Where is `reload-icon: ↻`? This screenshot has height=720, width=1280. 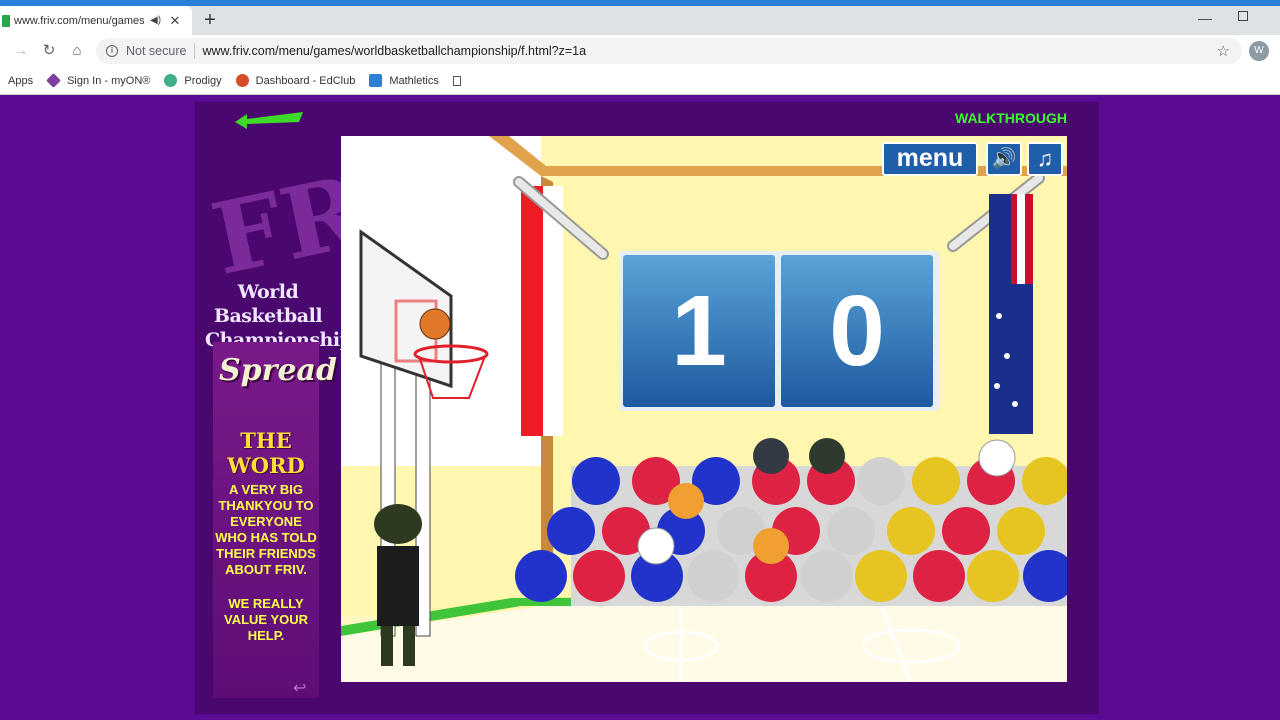 reload-icon: ↻ is located at coordinates (49, 51).